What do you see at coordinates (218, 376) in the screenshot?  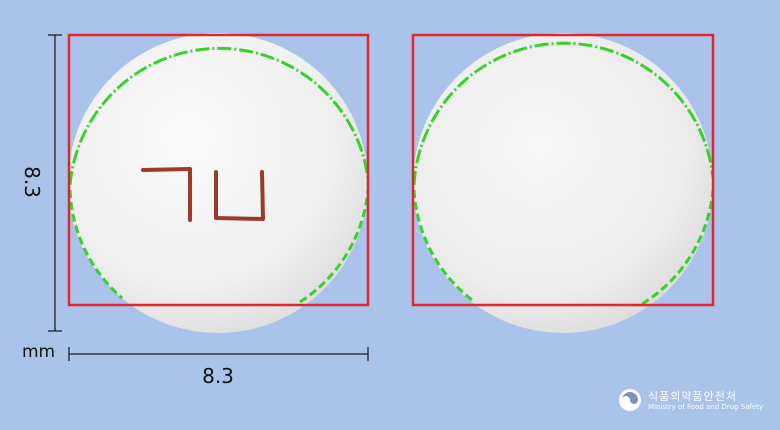 I see `width-label: 8.3` at bounding box center [218, 376].